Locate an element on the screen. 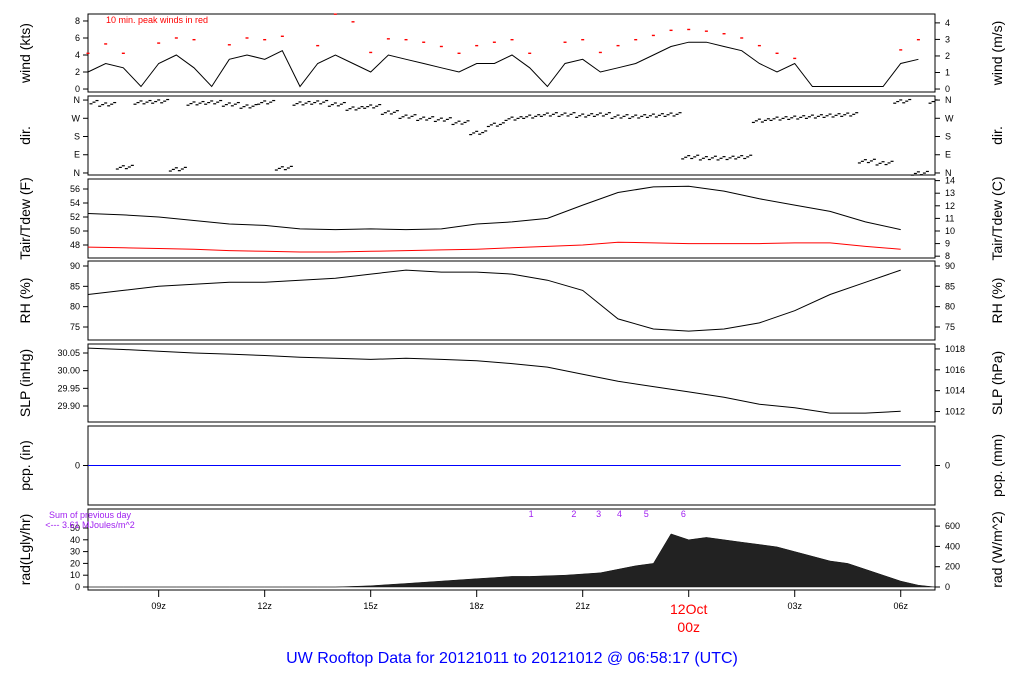  slp-ylabel-right: SLP (hPa) is located at coordinates (997, 383).